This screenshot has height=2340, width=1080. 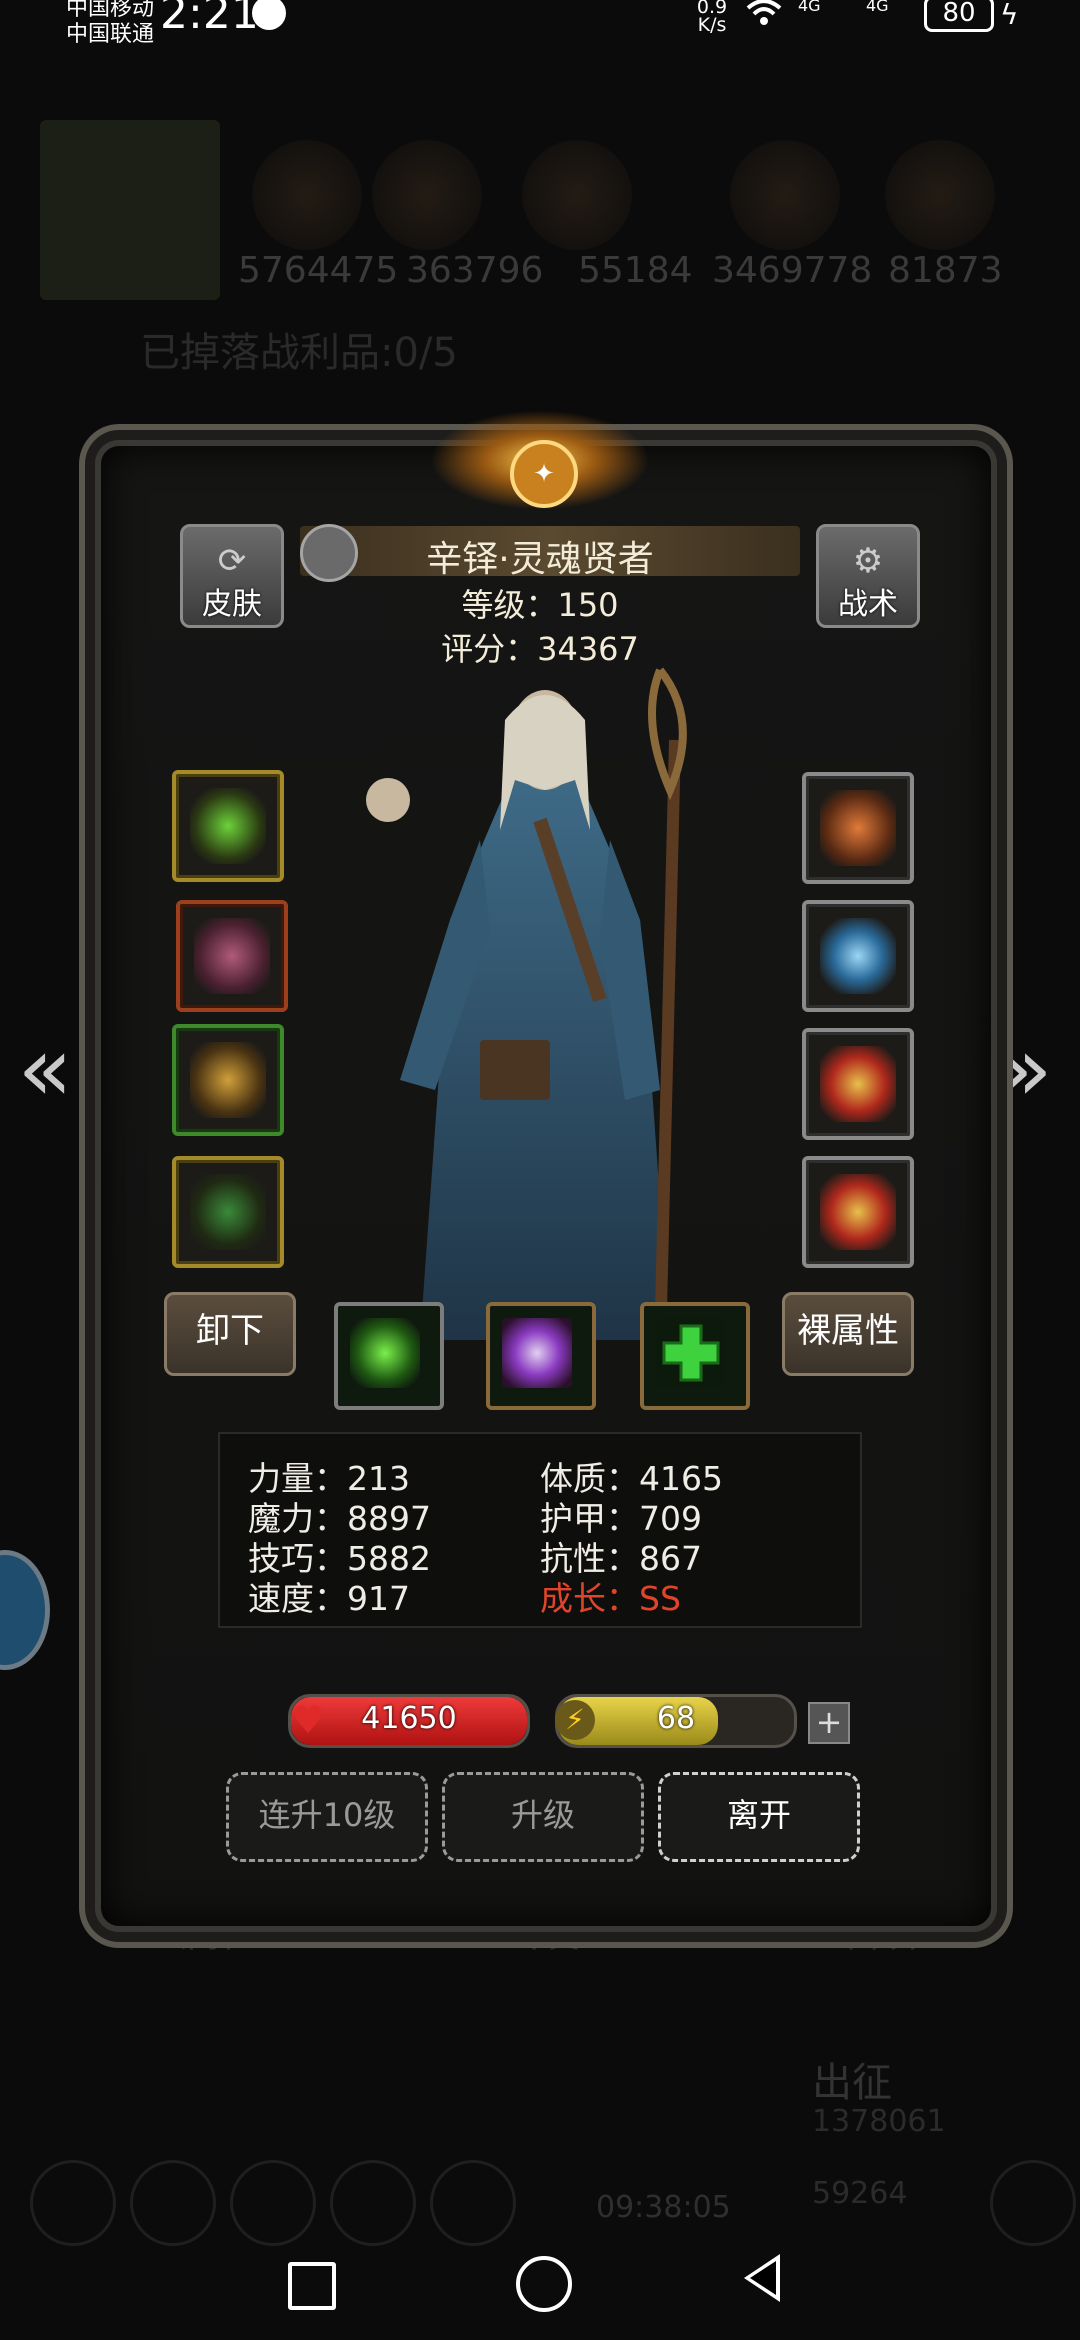 I want to click on expedition-value: 1378061, so click(x=879, y=2121).